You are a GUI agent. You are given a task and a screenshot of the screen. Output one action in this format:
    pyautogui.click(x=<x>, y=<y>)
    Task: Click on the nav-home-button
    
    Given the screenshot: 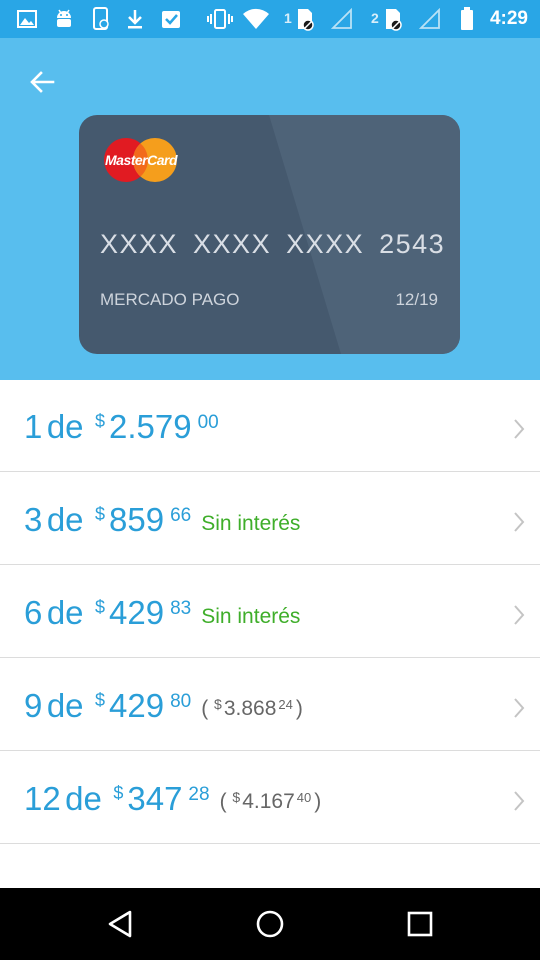 What is the action you would take?
    pyautogui.click(x=270, y=924)
    